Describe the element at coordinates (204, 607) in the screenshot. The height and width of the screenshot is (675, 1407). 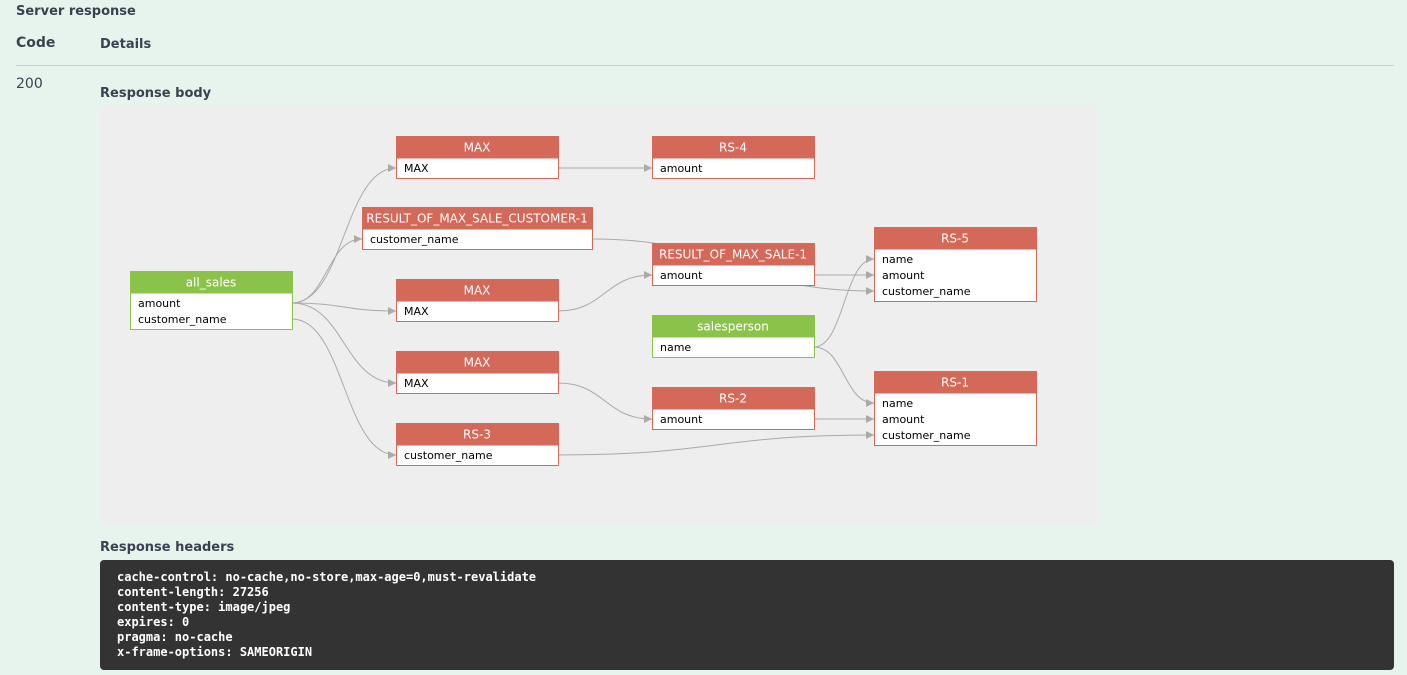
I see `response-header-line: content-type: image/jpeg` at that location.